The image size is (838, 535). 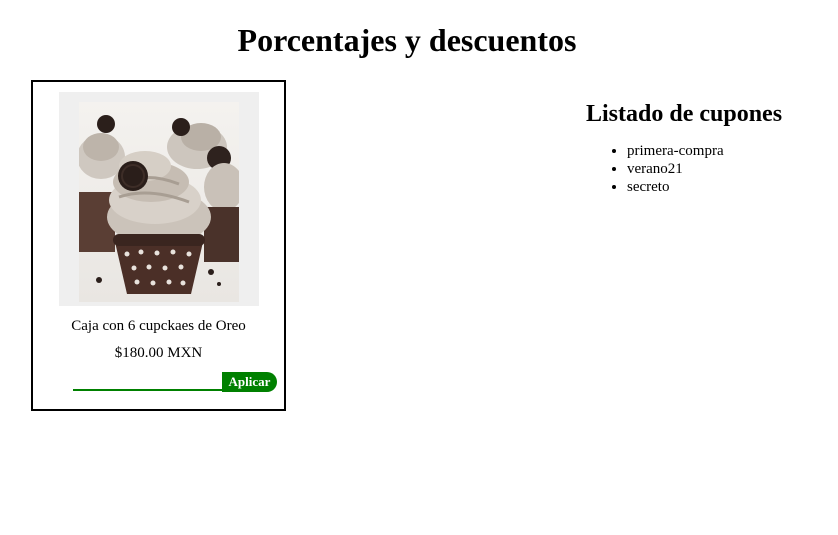 What do you see at coordinates (684, 114) in the screenshot?
I see `coupons-title: Listado de cupones` at bounding box center [684, 114].